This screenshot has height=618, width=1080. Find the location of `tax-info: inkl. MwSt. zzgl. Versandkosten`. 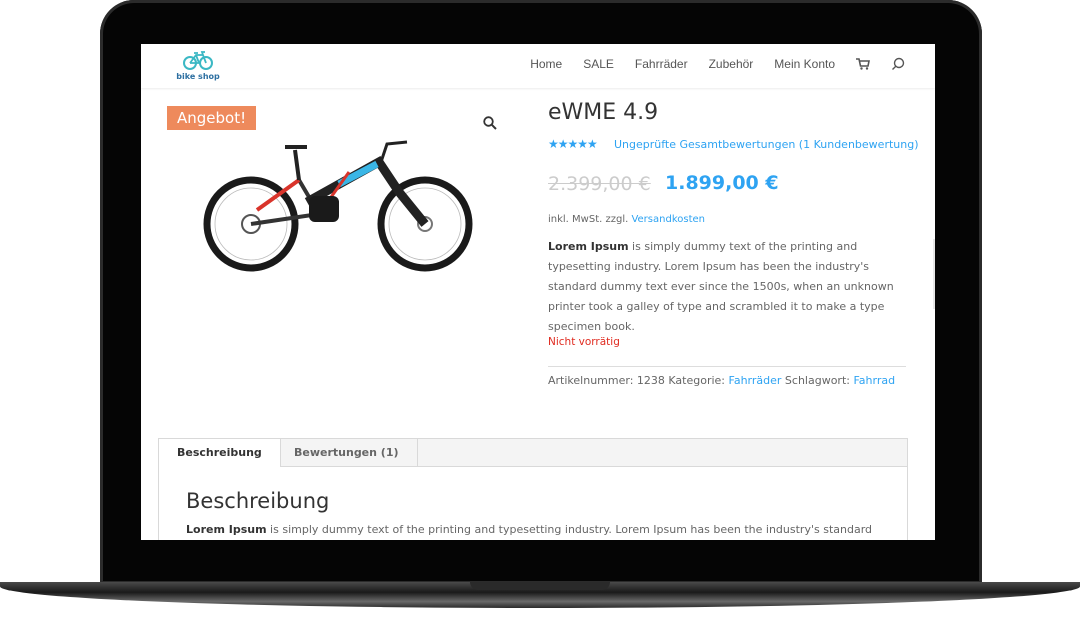

tax-info: inkl. MwSt. zzgl. Versandkosten is located at coordinates (626, 219).